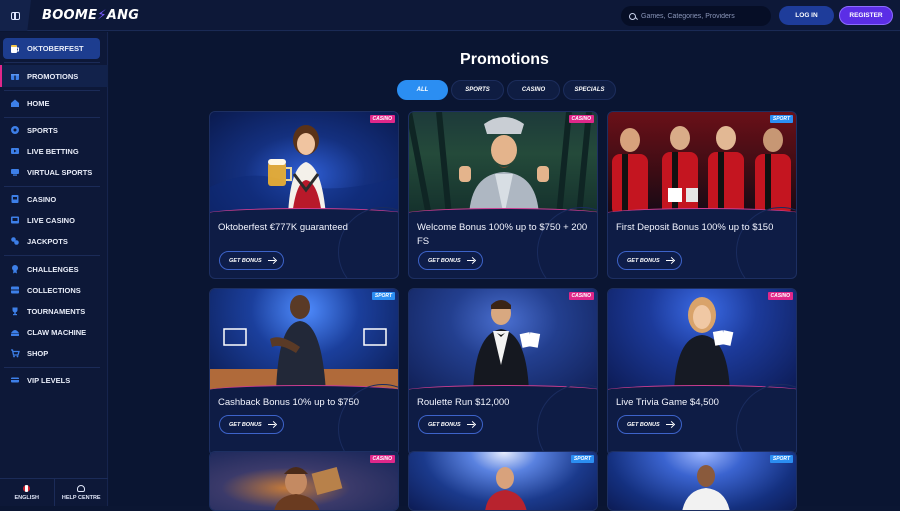 Image resolution: width=900 pixels, height=511 pixels. Describe the element at coordinates (15, 76) in the screenshot. I see `gift-icon` at that location.